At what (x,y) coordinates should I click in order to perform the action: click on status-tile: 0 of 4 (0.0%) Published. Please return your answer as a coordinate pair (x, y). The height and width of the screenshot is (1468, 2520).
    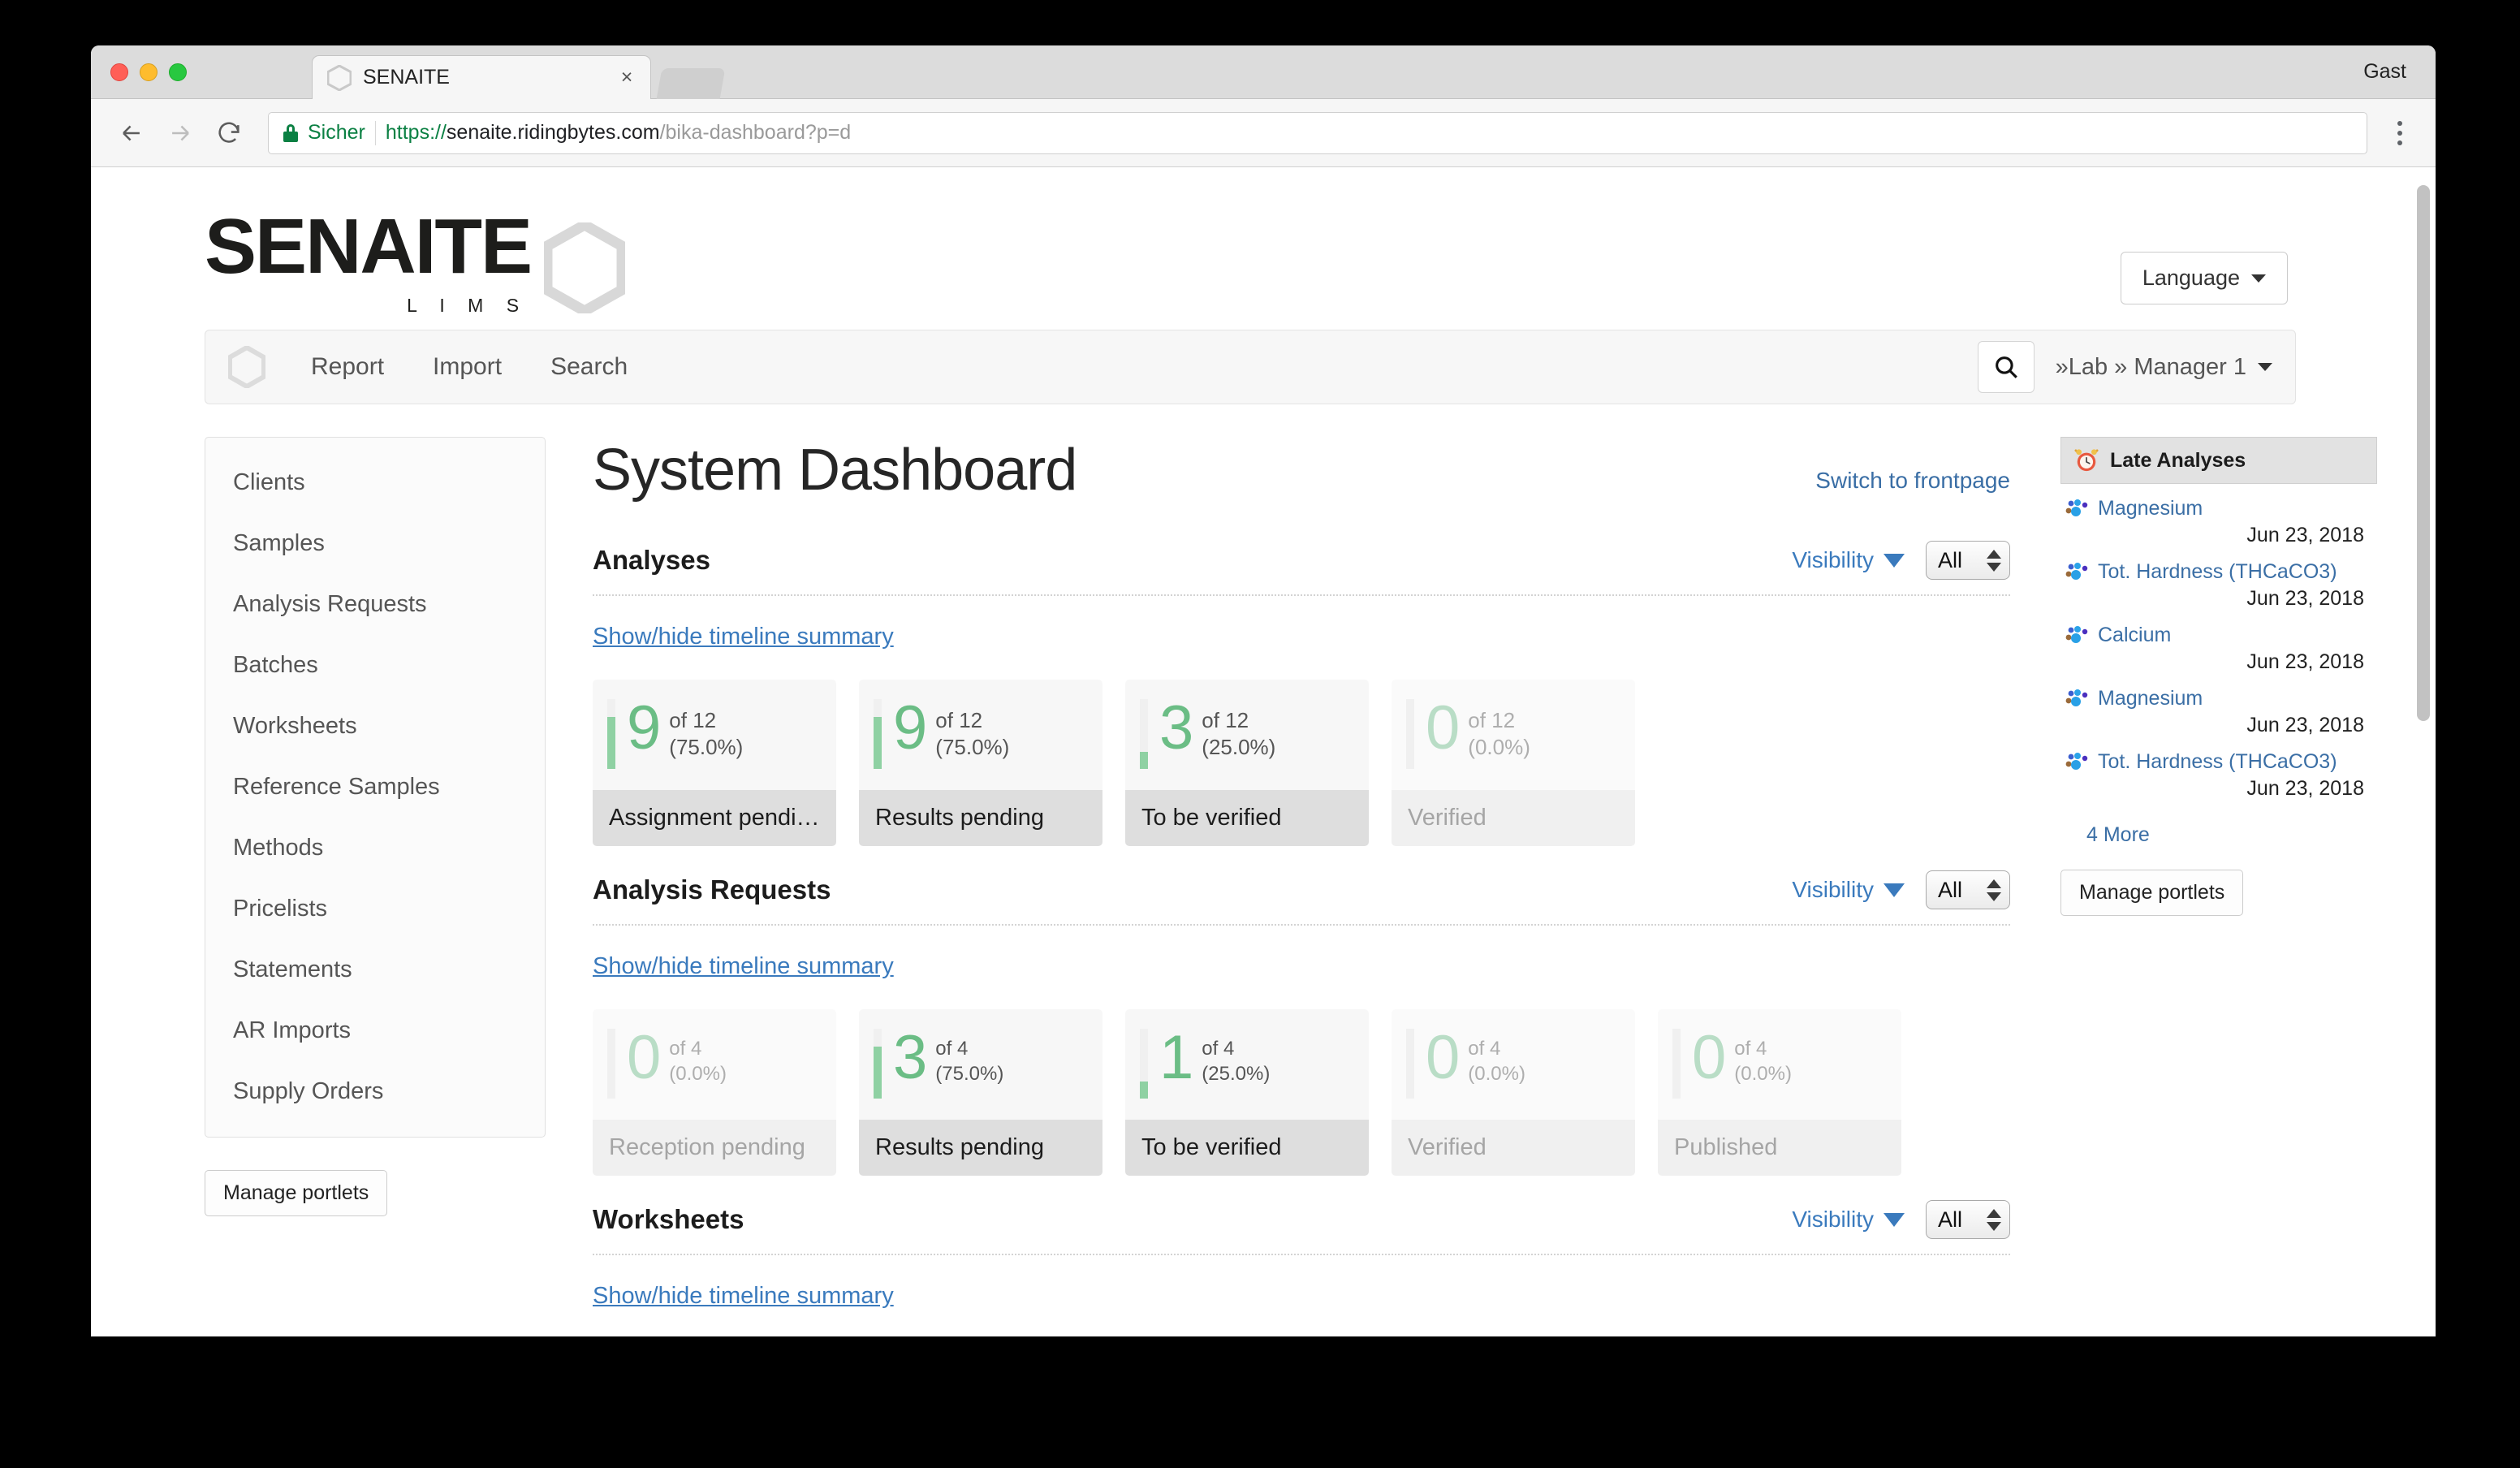
    Looking at the image, I should click on (1780, 1092).